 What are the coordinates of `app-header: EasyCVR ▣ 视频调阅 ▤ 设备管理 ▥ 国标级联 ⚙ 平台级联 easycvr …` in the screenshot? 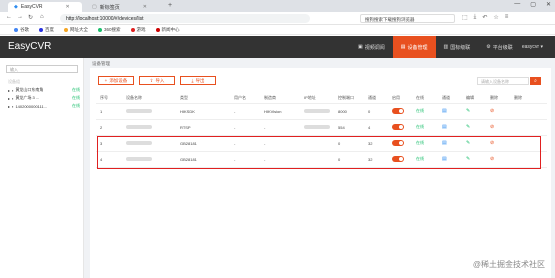 It's located at (277, 47).